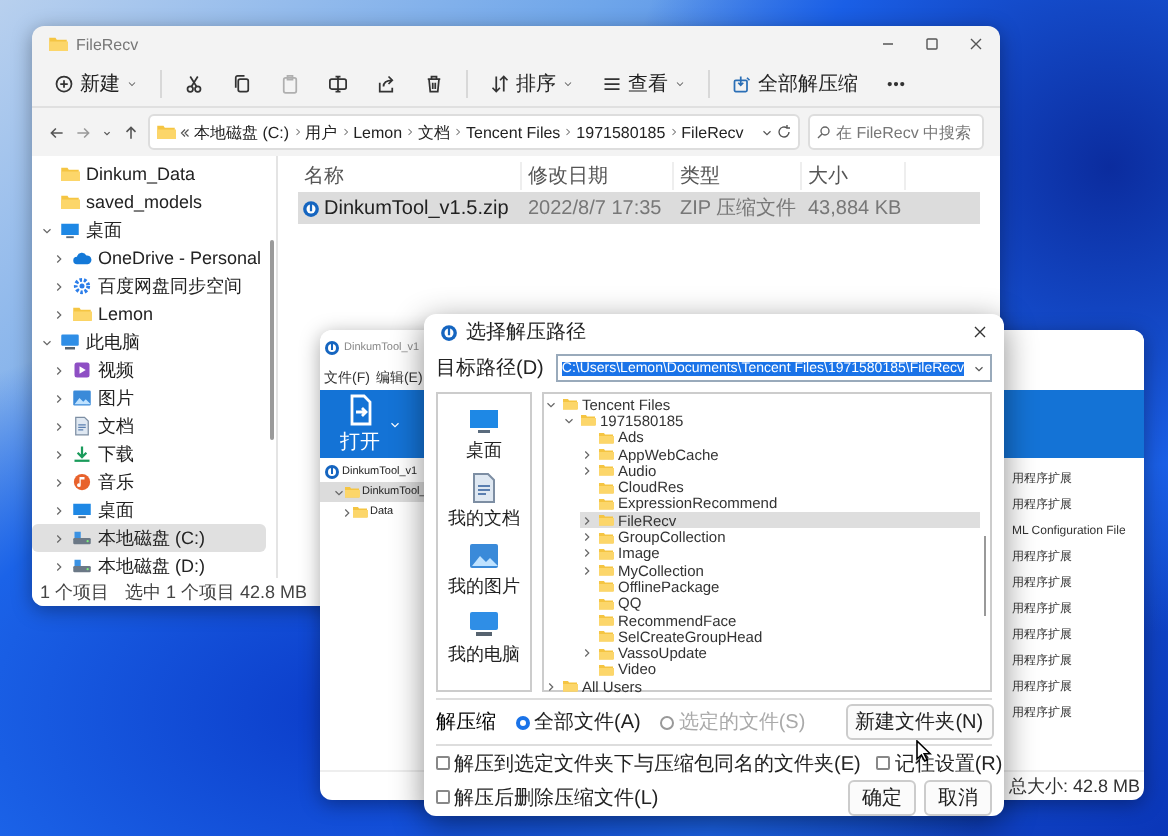 This screenshot has height=836, width=1168. Describe the element at coordinates (578, 722) in the screenshot. I see `radio-option: 全部文件(A)` at that location.